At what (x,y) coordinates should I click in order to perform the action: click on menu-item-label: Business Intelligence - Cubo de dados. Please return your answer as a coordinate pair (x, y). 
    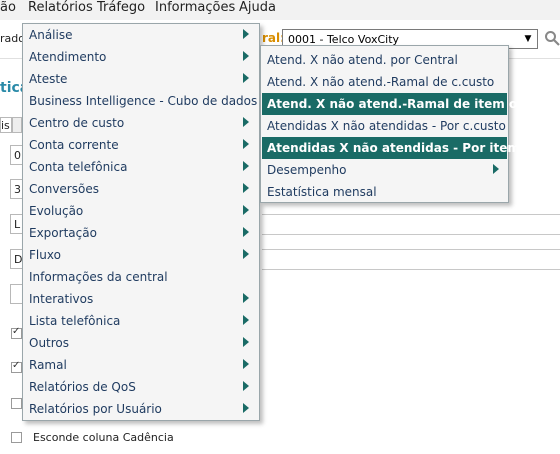
    Looking at the image, I should click on (143, 101).